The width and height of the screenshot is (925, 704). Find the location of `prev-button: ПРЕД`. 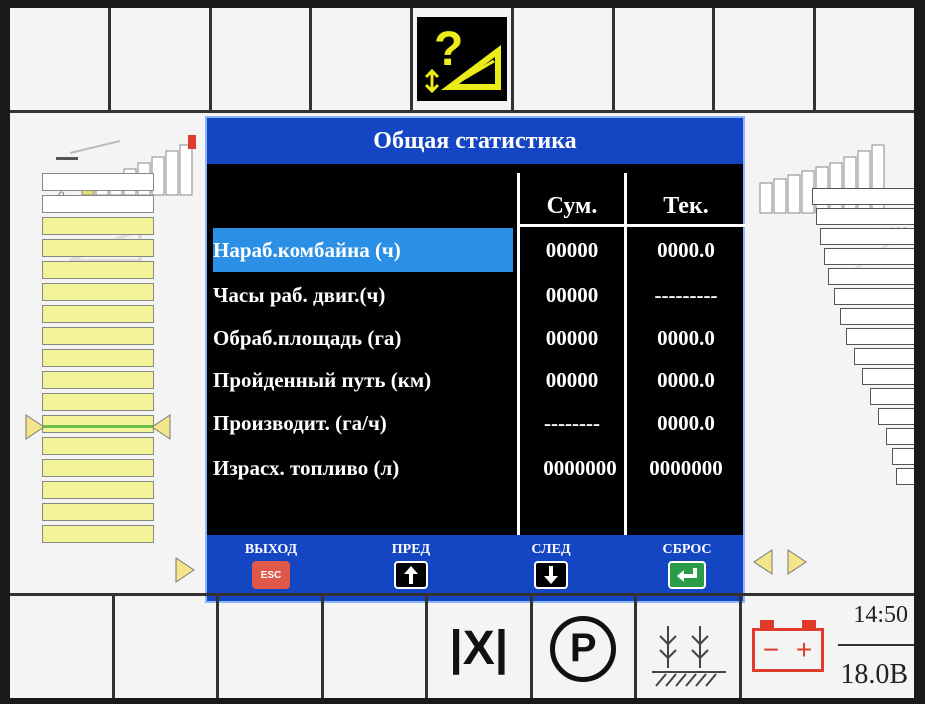

prev-button: ПРЕД is located at coordinates (411, 565).